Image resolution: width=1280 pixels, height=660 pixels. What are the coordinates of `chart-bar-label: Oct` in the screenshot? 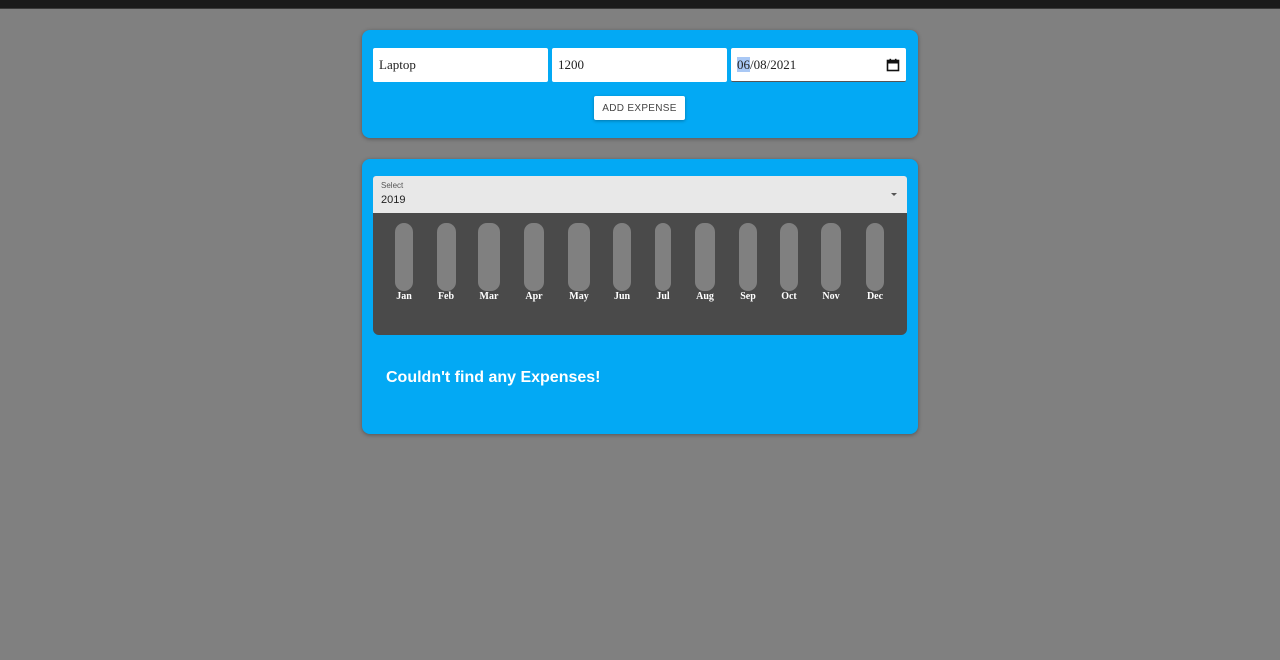 It's located at (789, 296).